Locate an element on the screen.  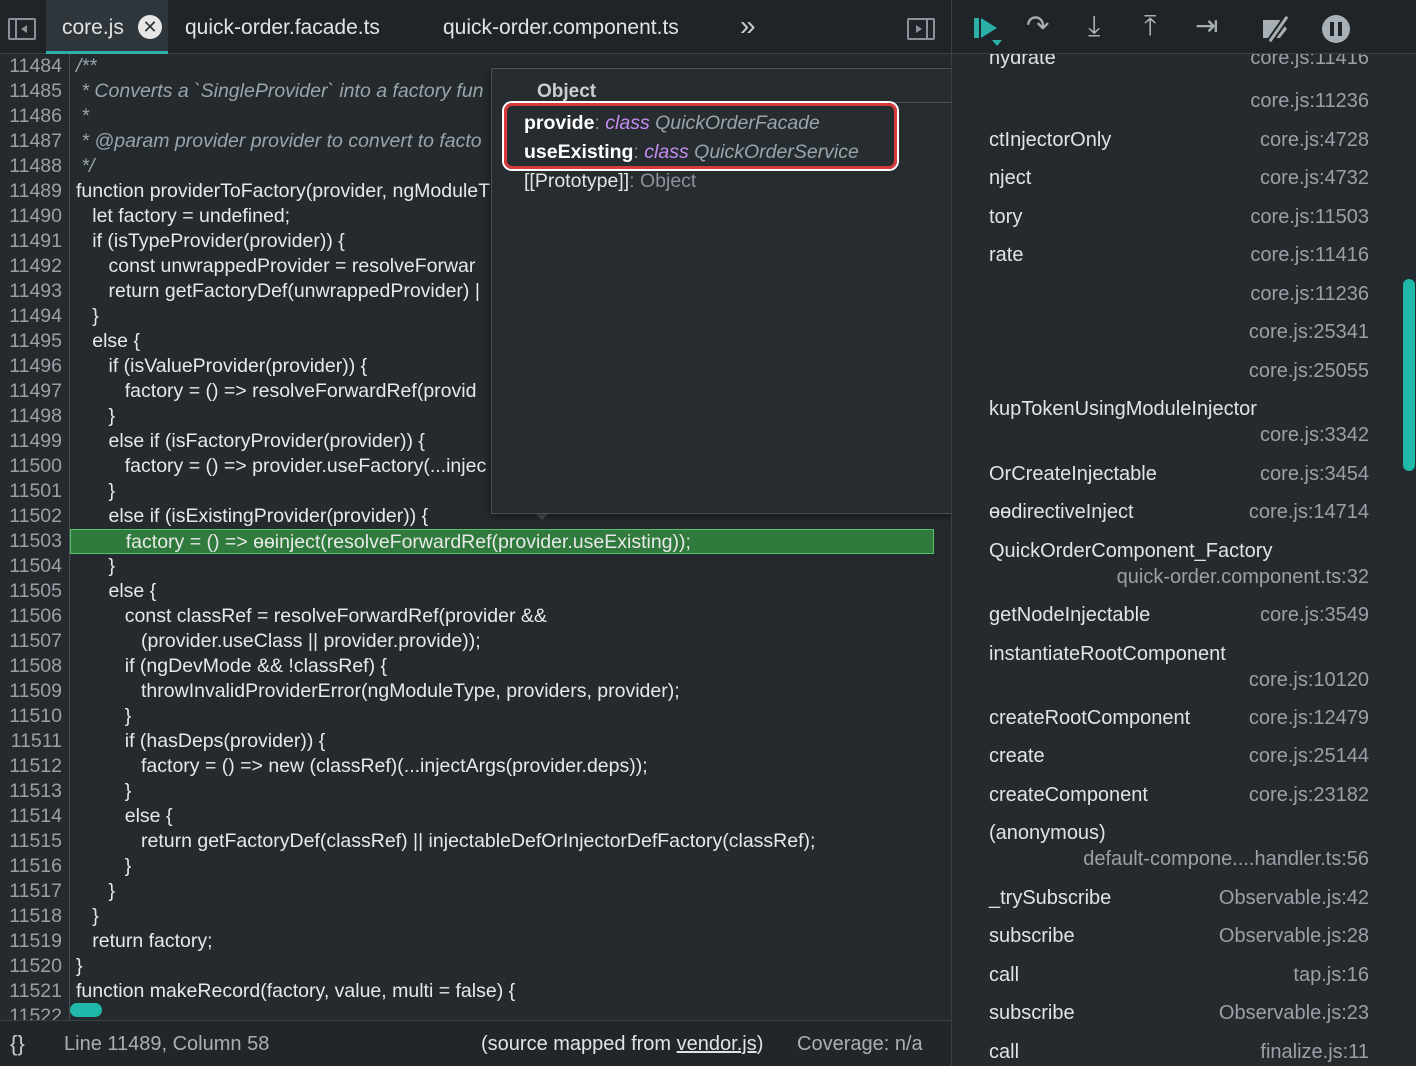
line-number: 11505 is located at coordinates (33, 591).